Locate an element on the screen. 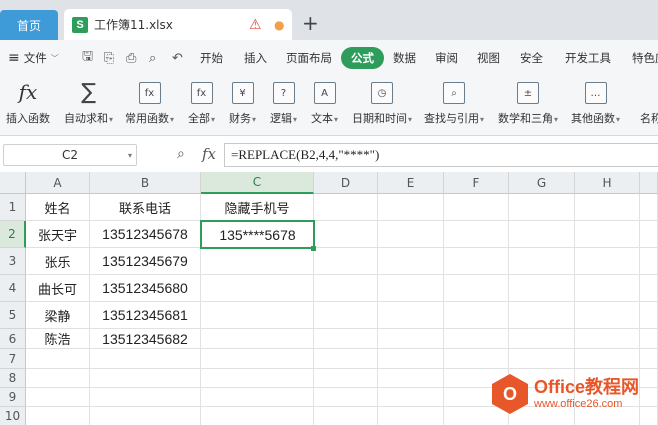 The height and width of the screenshot is (425, 658). menu-view: 视图 is located at coordinates (488, 58).